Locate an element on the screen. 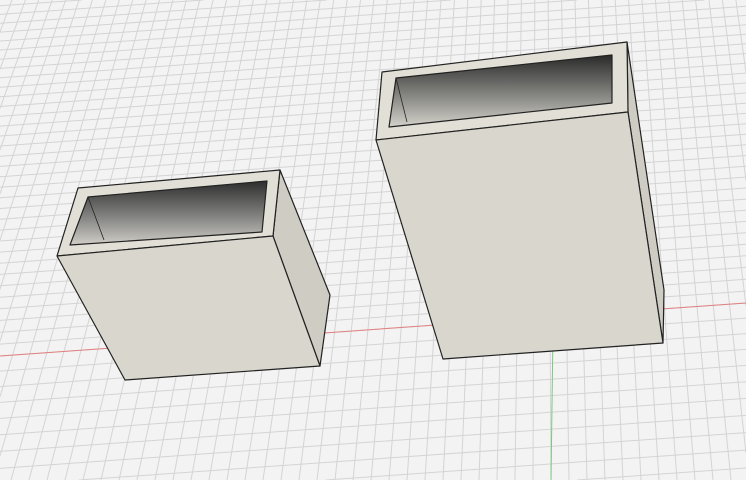 The image size is (746, 480). y-axis-line is located at coordinates (552, 404).